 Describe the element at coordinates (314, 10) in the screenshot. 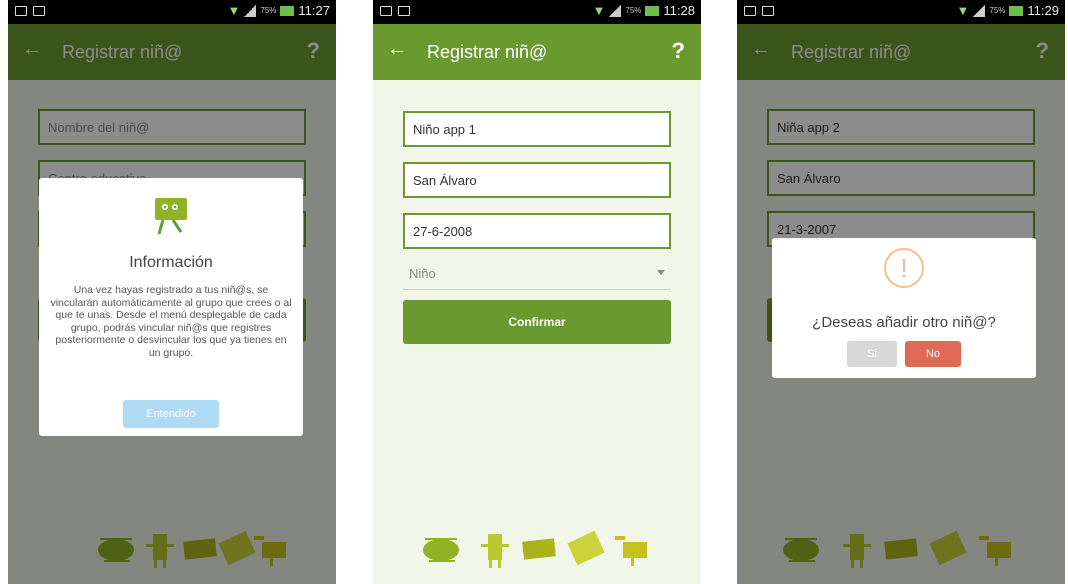

I see `status-time: 11:27` at that location.